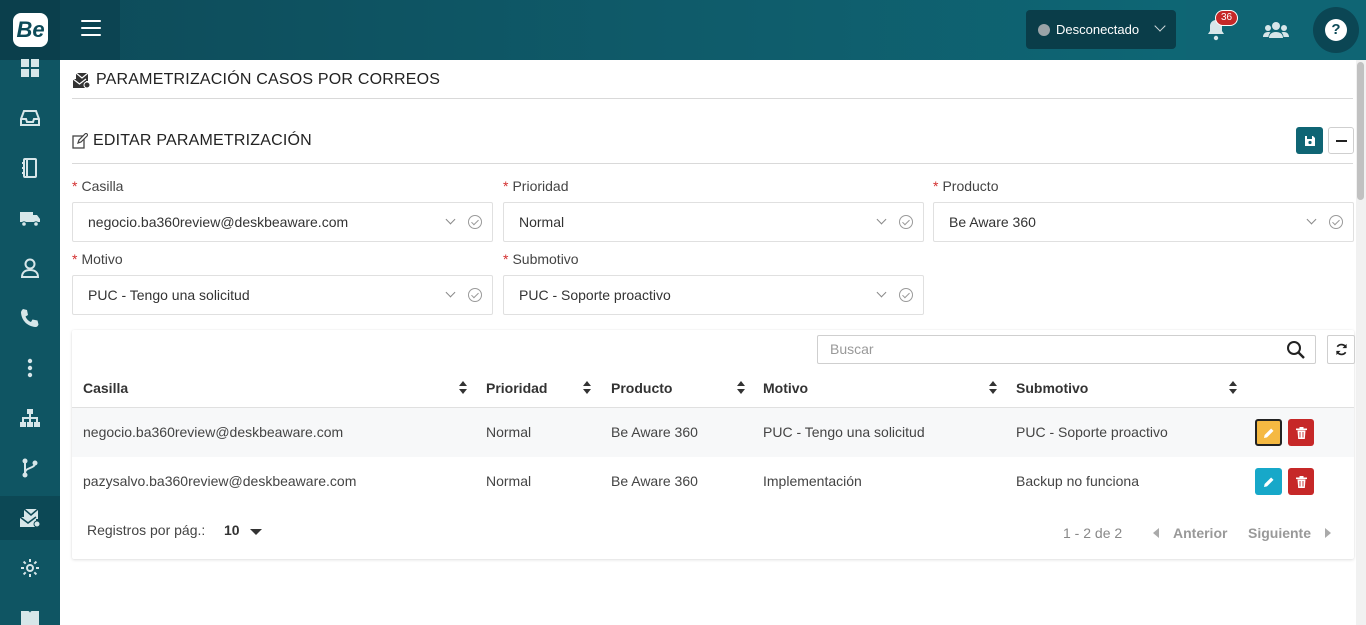 The width and height of the screenshot is (1366, 625). Describe the element at coordinates (785, 388) in the screenshot. I see `column-header-motivo: Motivo` at that location.